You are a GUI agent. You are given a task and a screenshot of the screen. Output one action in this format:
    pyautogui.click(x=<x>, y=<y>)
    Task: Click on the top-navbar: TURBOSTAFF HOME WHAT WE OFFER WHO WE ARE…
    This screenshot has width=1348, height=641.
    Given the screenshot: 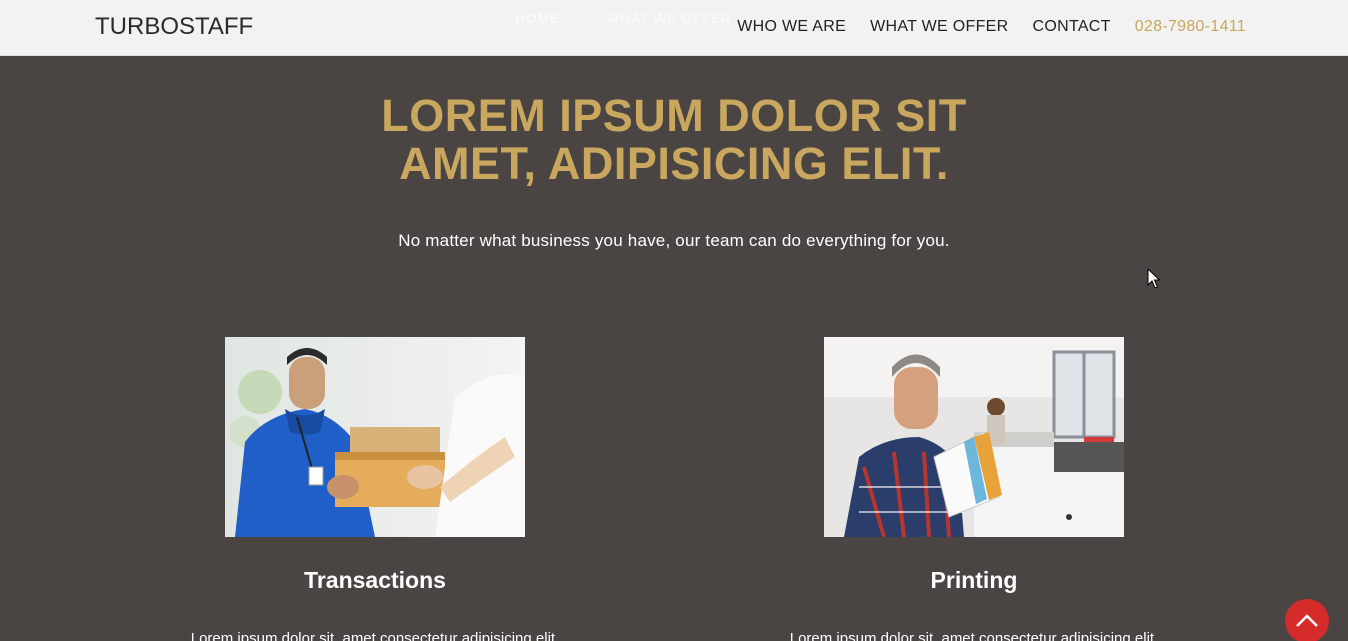 What is the action you would take?
    pyautogui.click(x=674, y=28)
    